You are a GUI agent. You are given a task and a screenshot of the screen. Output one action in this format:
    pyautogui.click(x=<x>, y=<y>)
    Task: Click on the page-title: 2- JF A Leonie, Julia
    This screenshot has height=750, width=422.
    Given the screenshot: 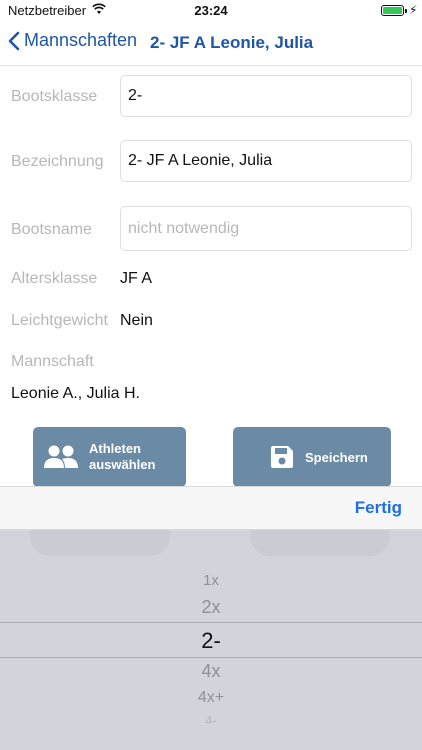 What is the action you would take?
    pyautogui.click(x=232, y=42)
    